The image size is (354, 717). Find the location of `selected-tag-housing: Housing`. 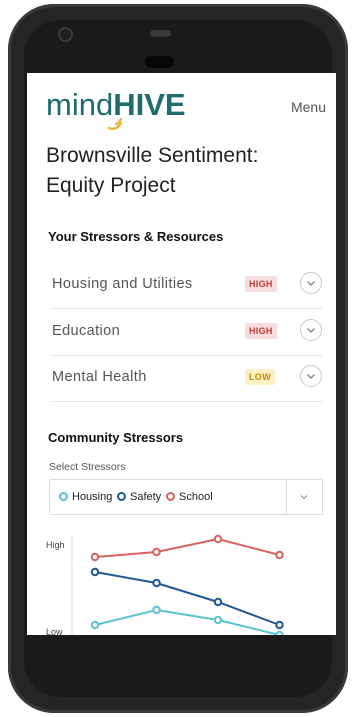

selected-tag-housing: Housing is located at coordinates (85, 497).